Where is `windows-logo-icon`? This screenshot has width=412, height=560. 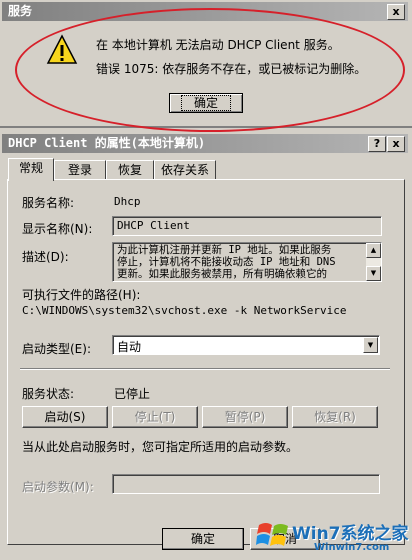 windows-logo-icon is located at coordinates (272, 534).